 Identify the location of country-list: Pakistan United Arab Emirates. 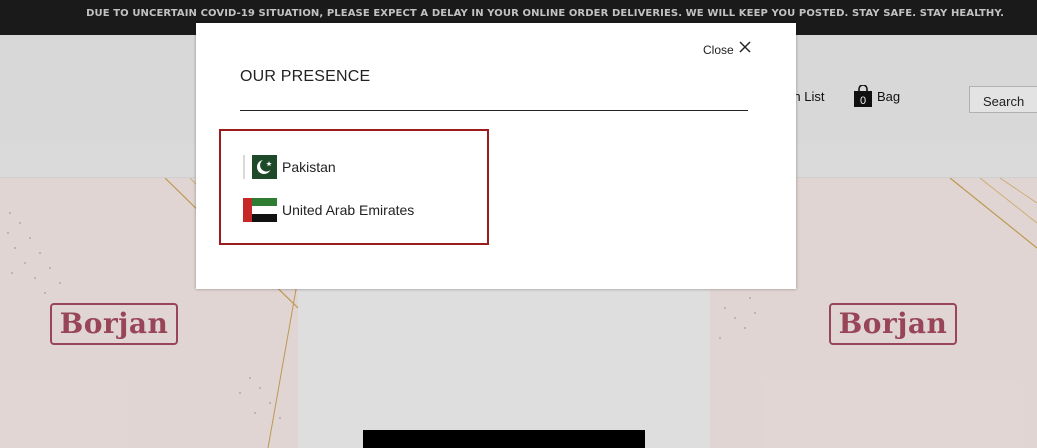
(354, 187).